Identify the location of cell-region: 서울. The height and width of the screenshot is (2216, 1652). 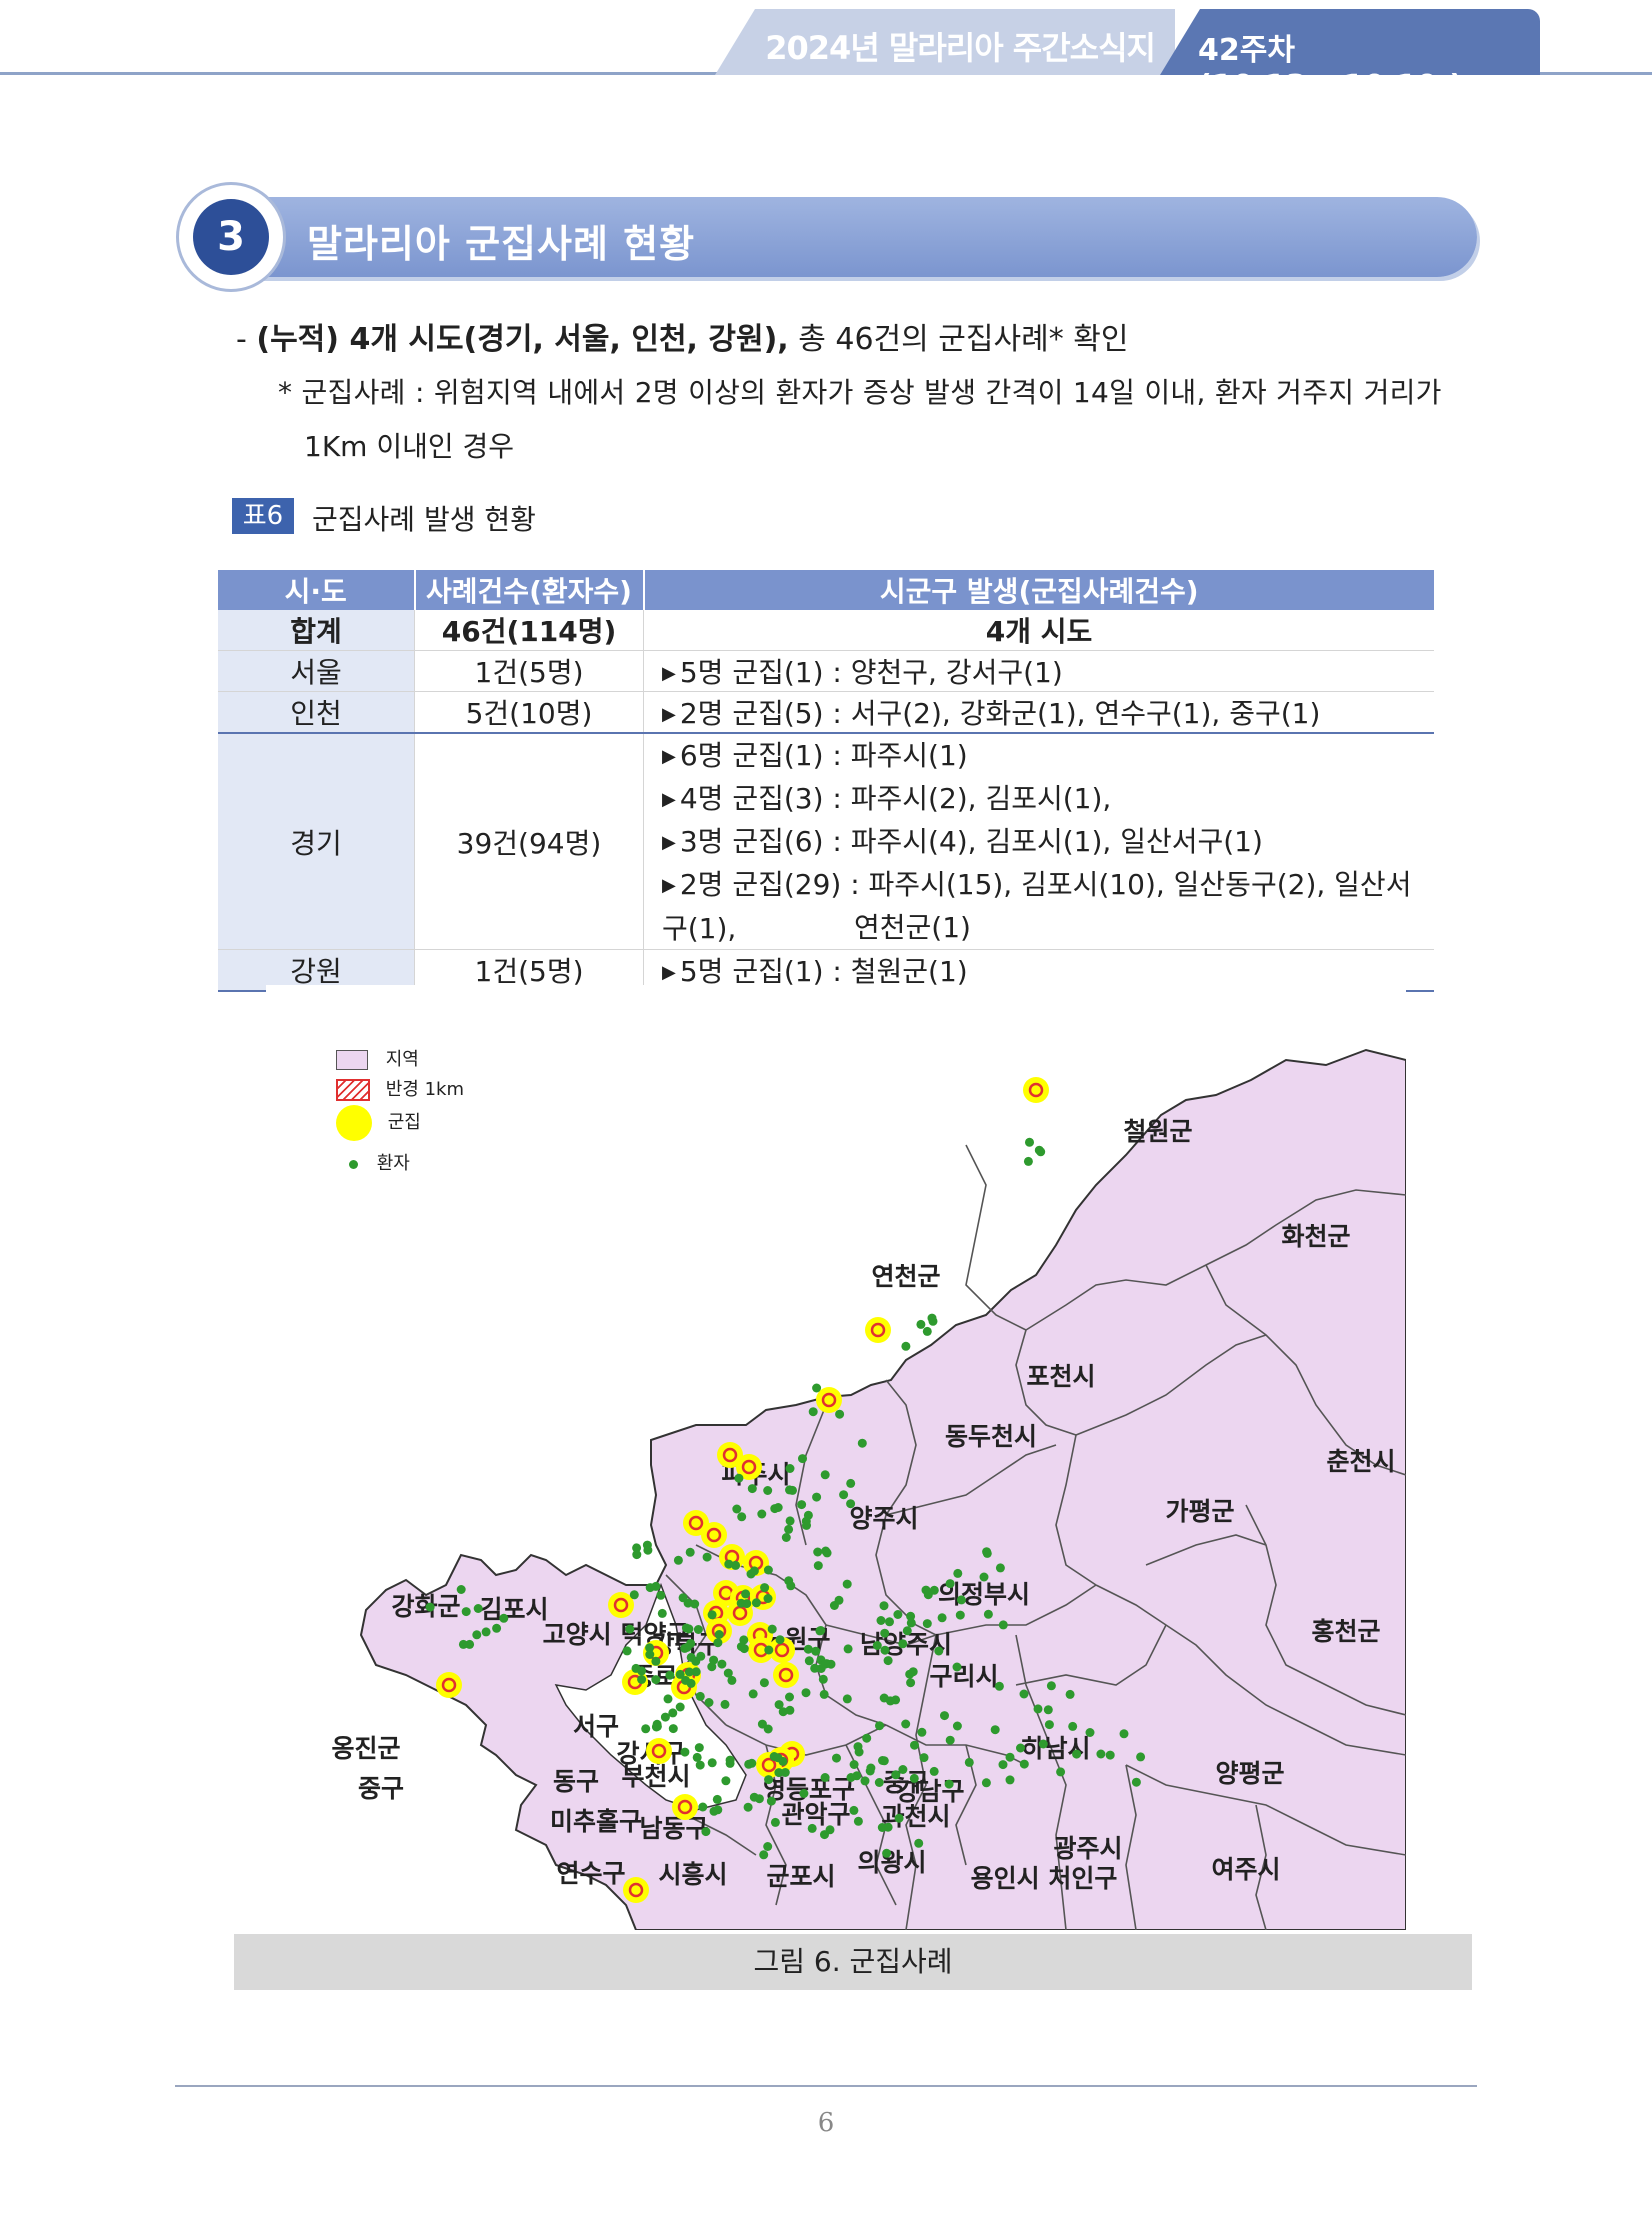
(316, 671).